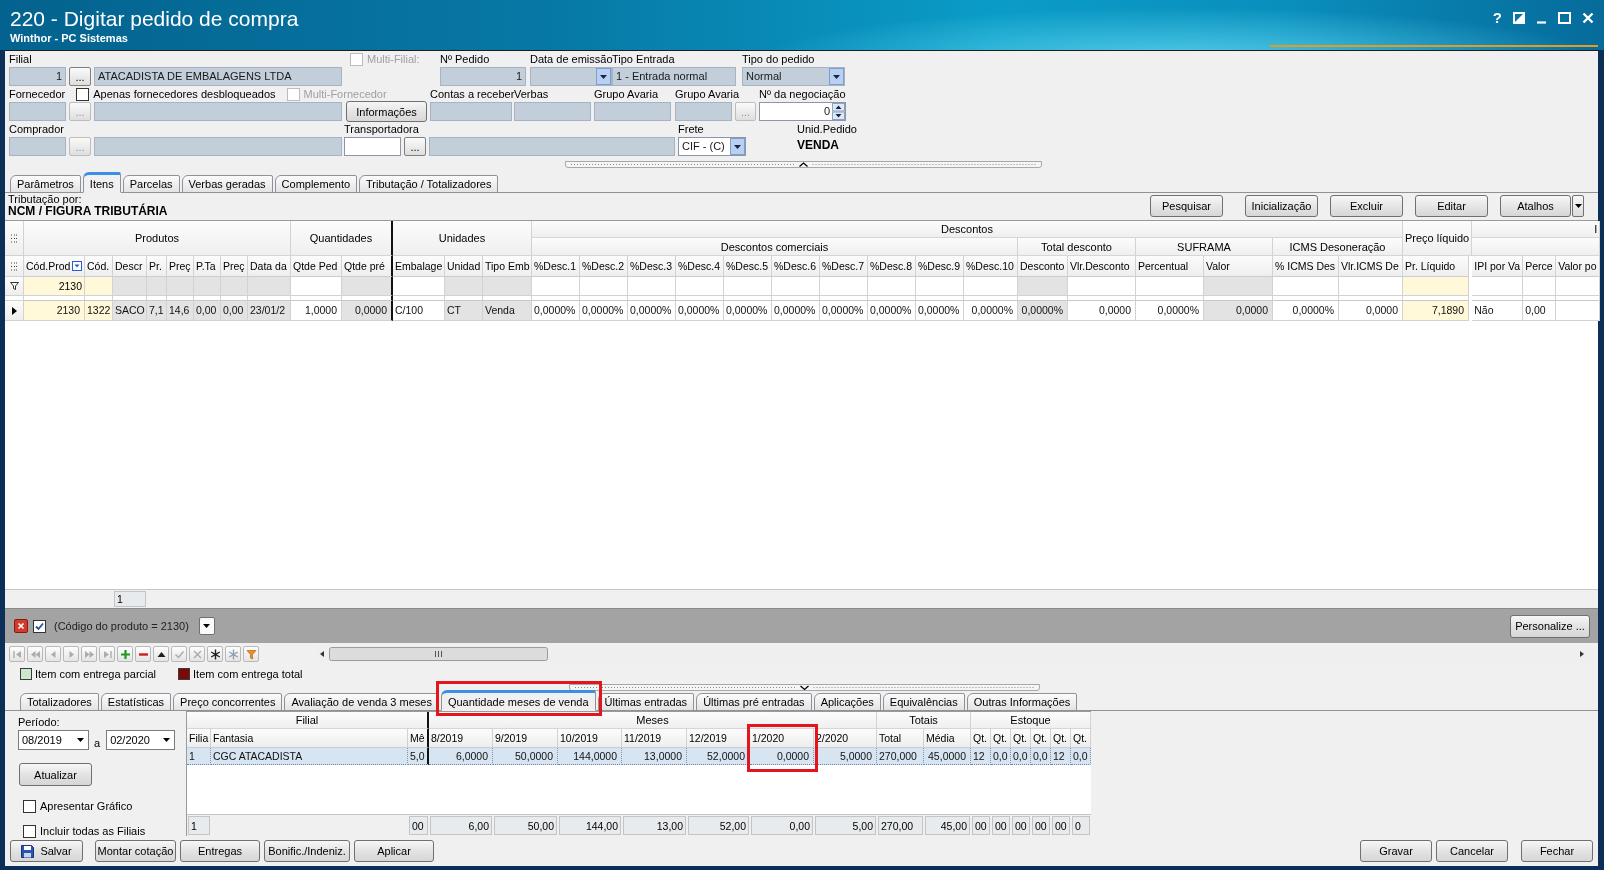 This screenshot has height=870, width=1604. What do you see at coordinates (464, 311) in the screenshot?
I see `table-cell: CT` at bounding box center [464, 311].